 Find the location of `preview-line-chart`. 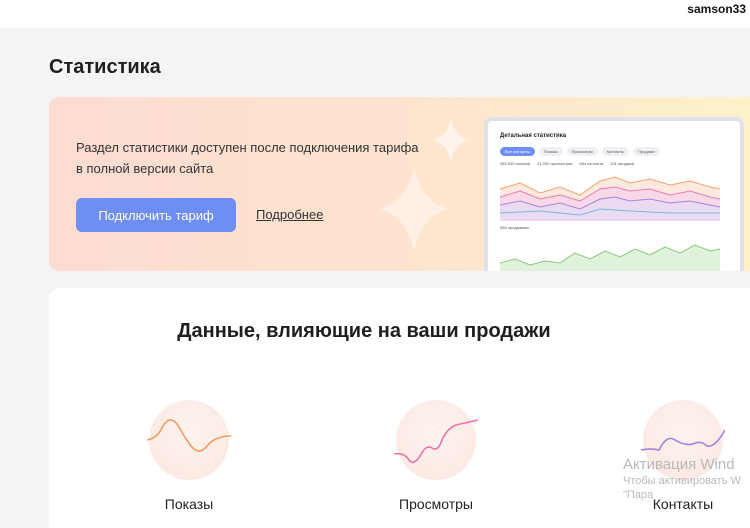

preview-line-chart is located at coordinates (610, 257).